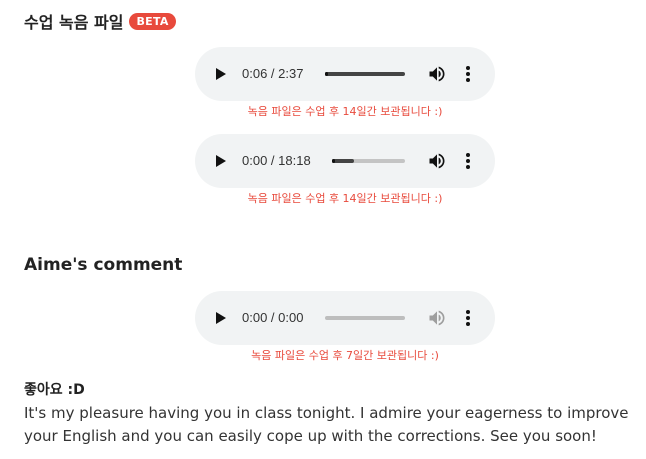 Image resolution: width=646 pixels, height=459 pixels. Describe the element at coordinates (152, 21) in the screenshot. I see `beta-badge: BETA` at that location.